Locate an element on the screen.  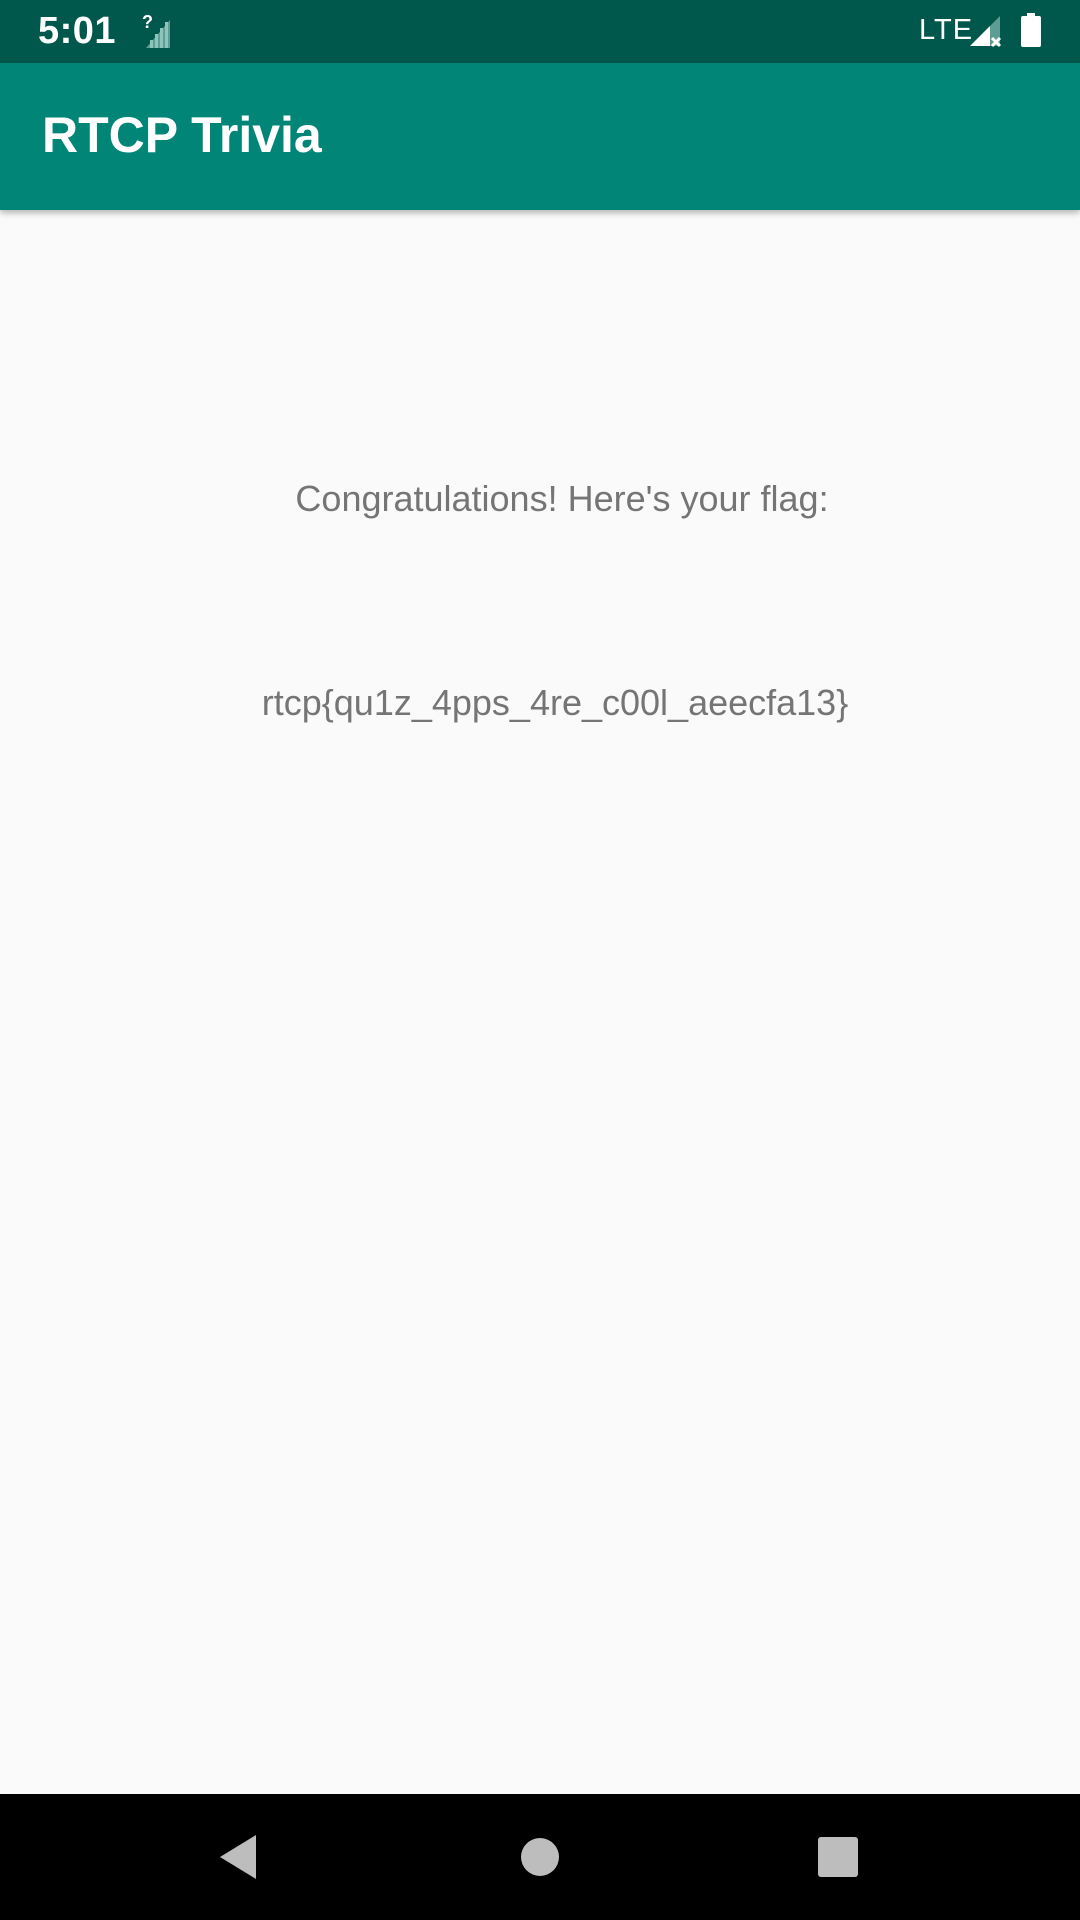
back-icon is located at coordinates (238, 1857).